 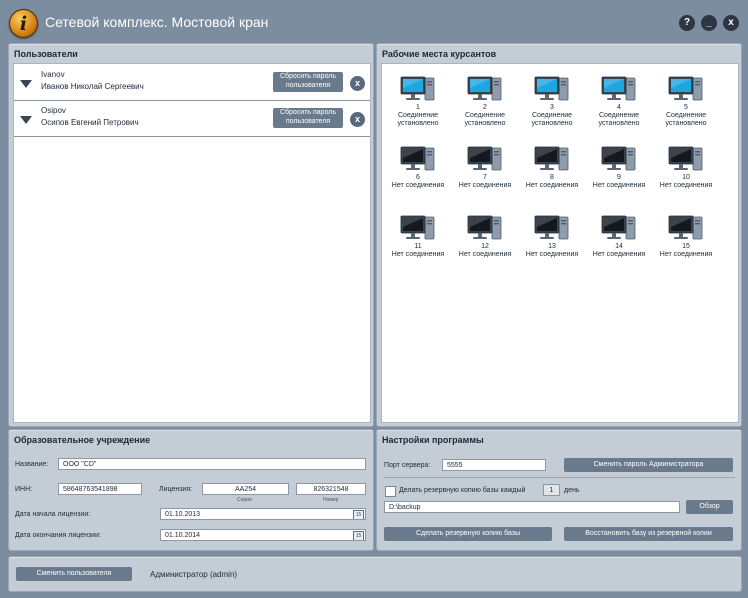 I want to click on license-end-date-input: 01.10.2014 15, so click(x=263, y=535).